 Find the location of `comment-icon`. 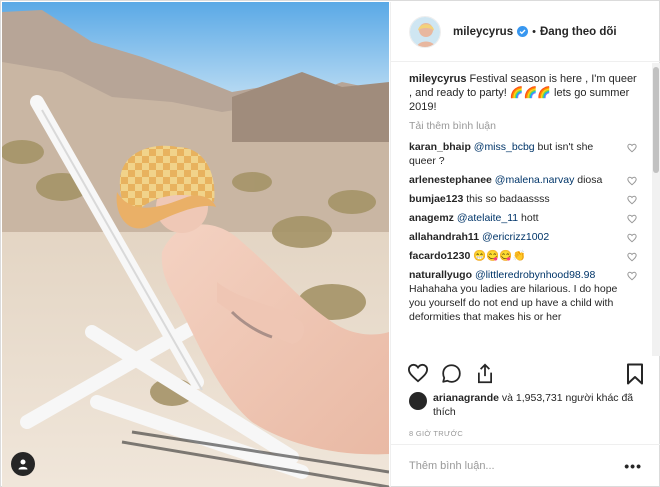

comment-icon is located at coordinates (451, 375).